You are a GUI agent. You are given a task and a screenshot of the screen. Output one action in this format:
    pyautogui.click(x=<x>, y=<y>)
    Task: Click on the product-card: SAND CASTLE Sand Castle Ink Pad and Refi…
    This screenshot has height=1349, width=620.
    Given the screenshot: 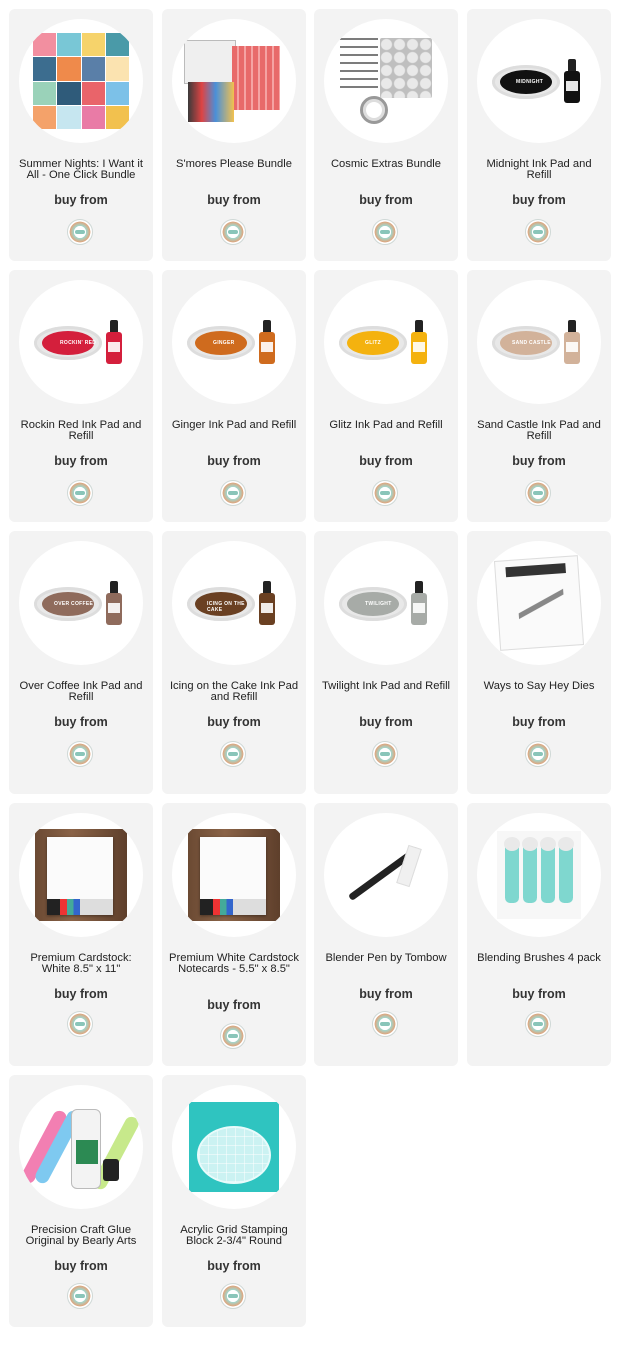 What is the action you would take?
    pyautogui.click(x=539, y=396)
    